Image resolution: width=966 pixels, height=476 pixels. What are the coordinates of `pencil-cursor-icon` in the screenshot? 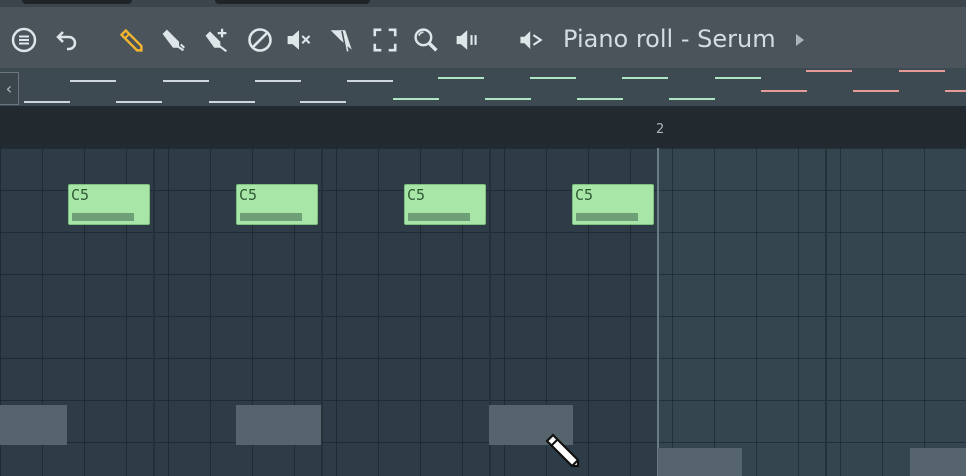 It's located at (562, 450).